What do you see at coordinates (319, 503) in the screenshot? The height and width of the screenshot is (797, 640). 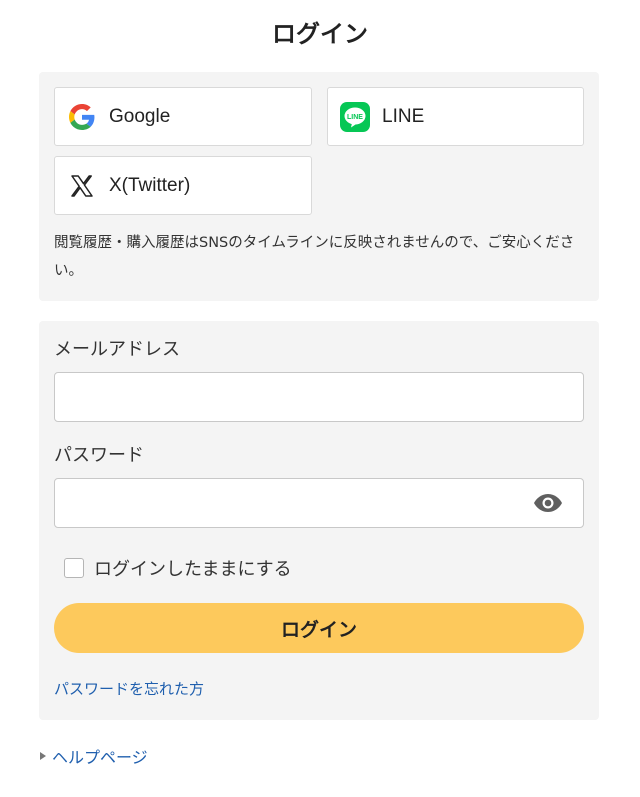 I see `password-input` at bounding box center [319, 503].